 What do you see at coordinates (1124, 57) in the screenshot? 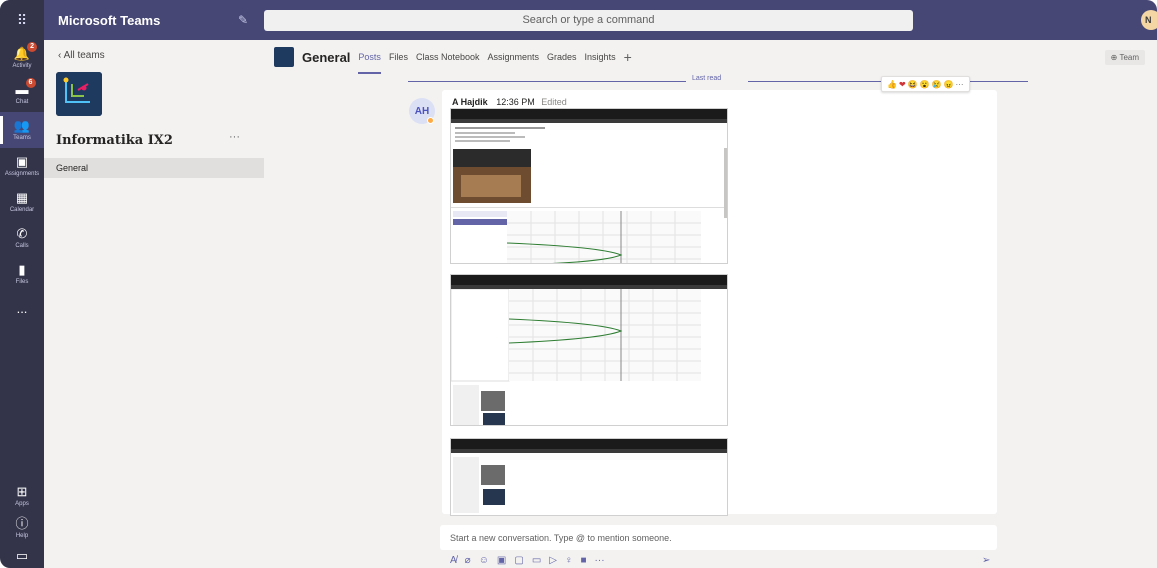
I see `team-button: ⊕ Team` at bounding box center [1124, 57].